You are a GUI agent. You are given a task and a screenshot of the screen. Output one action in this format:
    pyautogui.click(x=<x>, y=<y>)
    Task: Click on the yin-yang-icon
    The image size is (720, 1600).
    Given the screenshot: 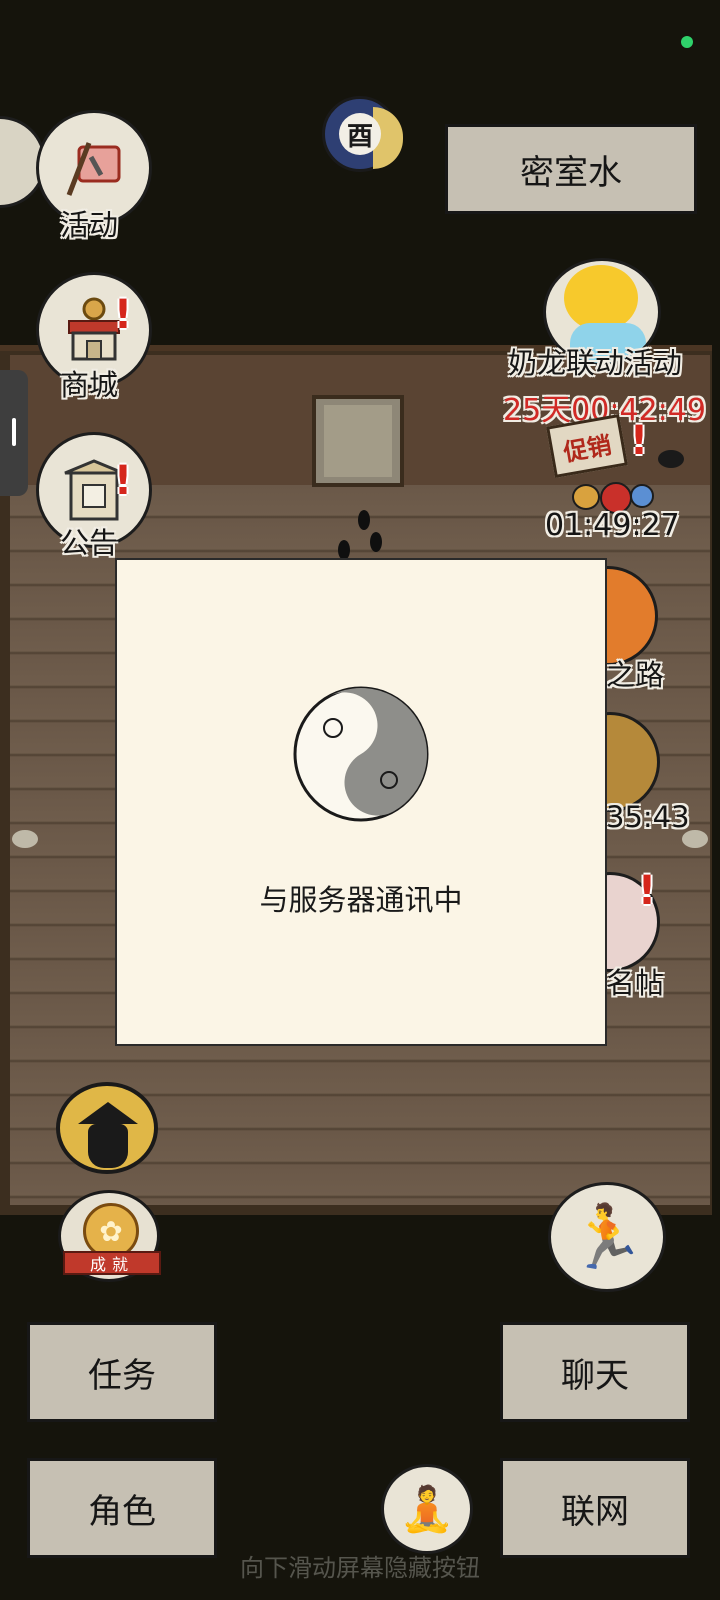 What is the action you would take?
    pyautogui.click(x=361, y=754)
    